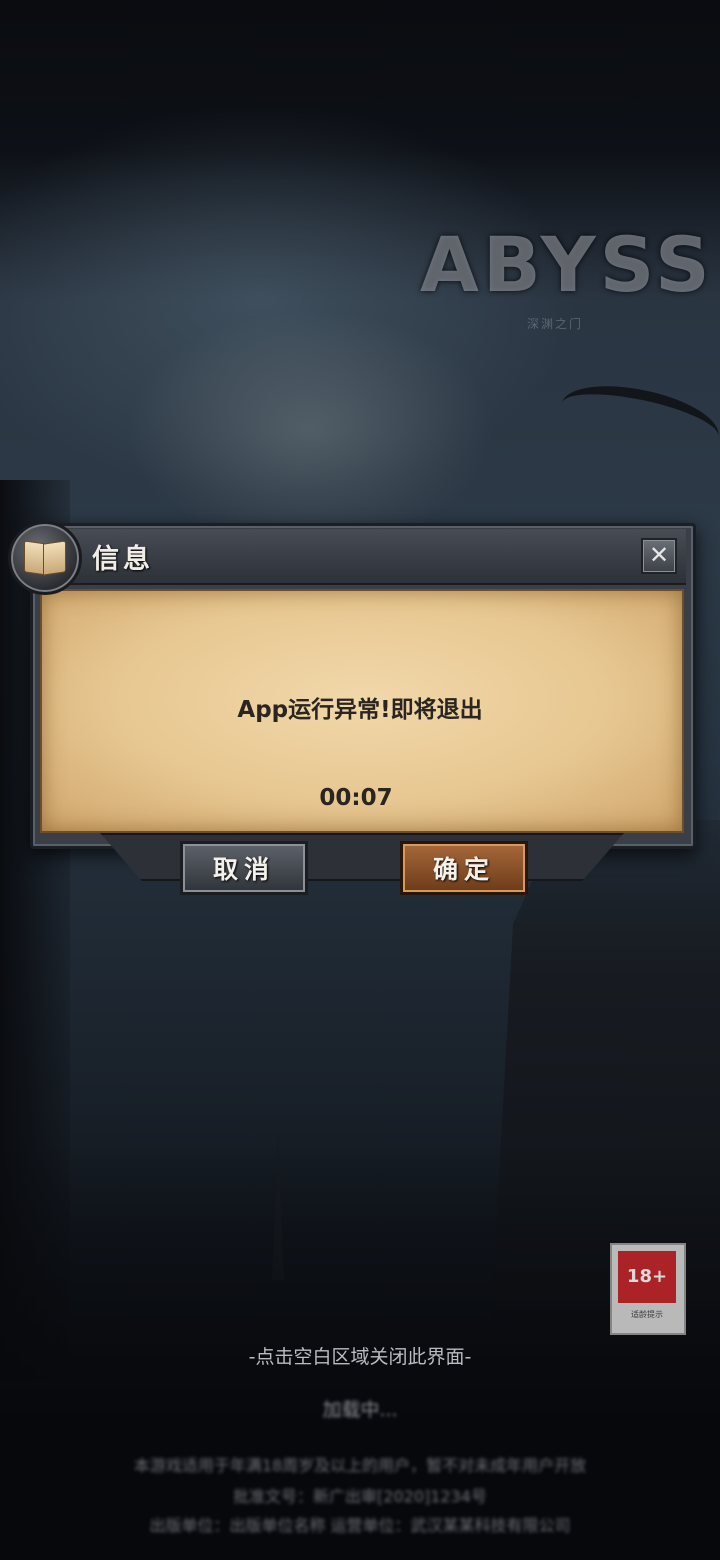  I want to click on game-logo: ABYSS 深渊之门, so click(567, 250).